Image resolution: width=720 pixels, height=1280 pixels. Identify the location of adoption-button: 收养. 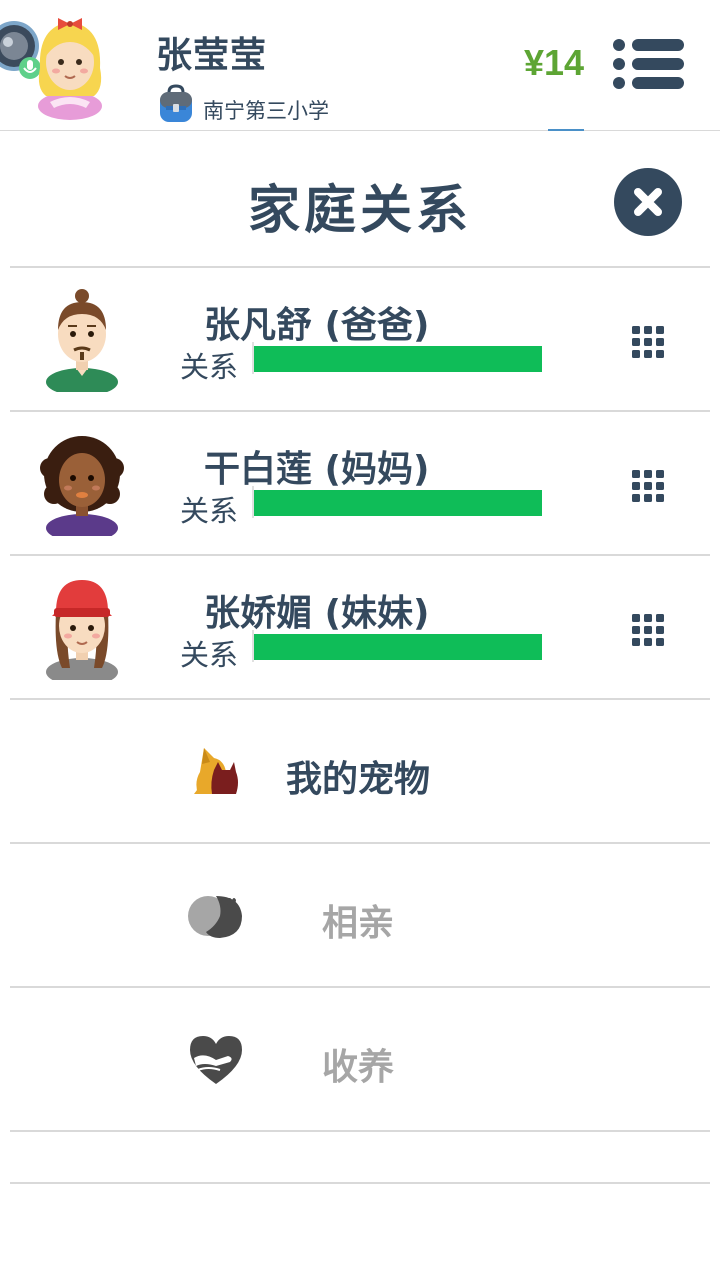
(360, 1060).